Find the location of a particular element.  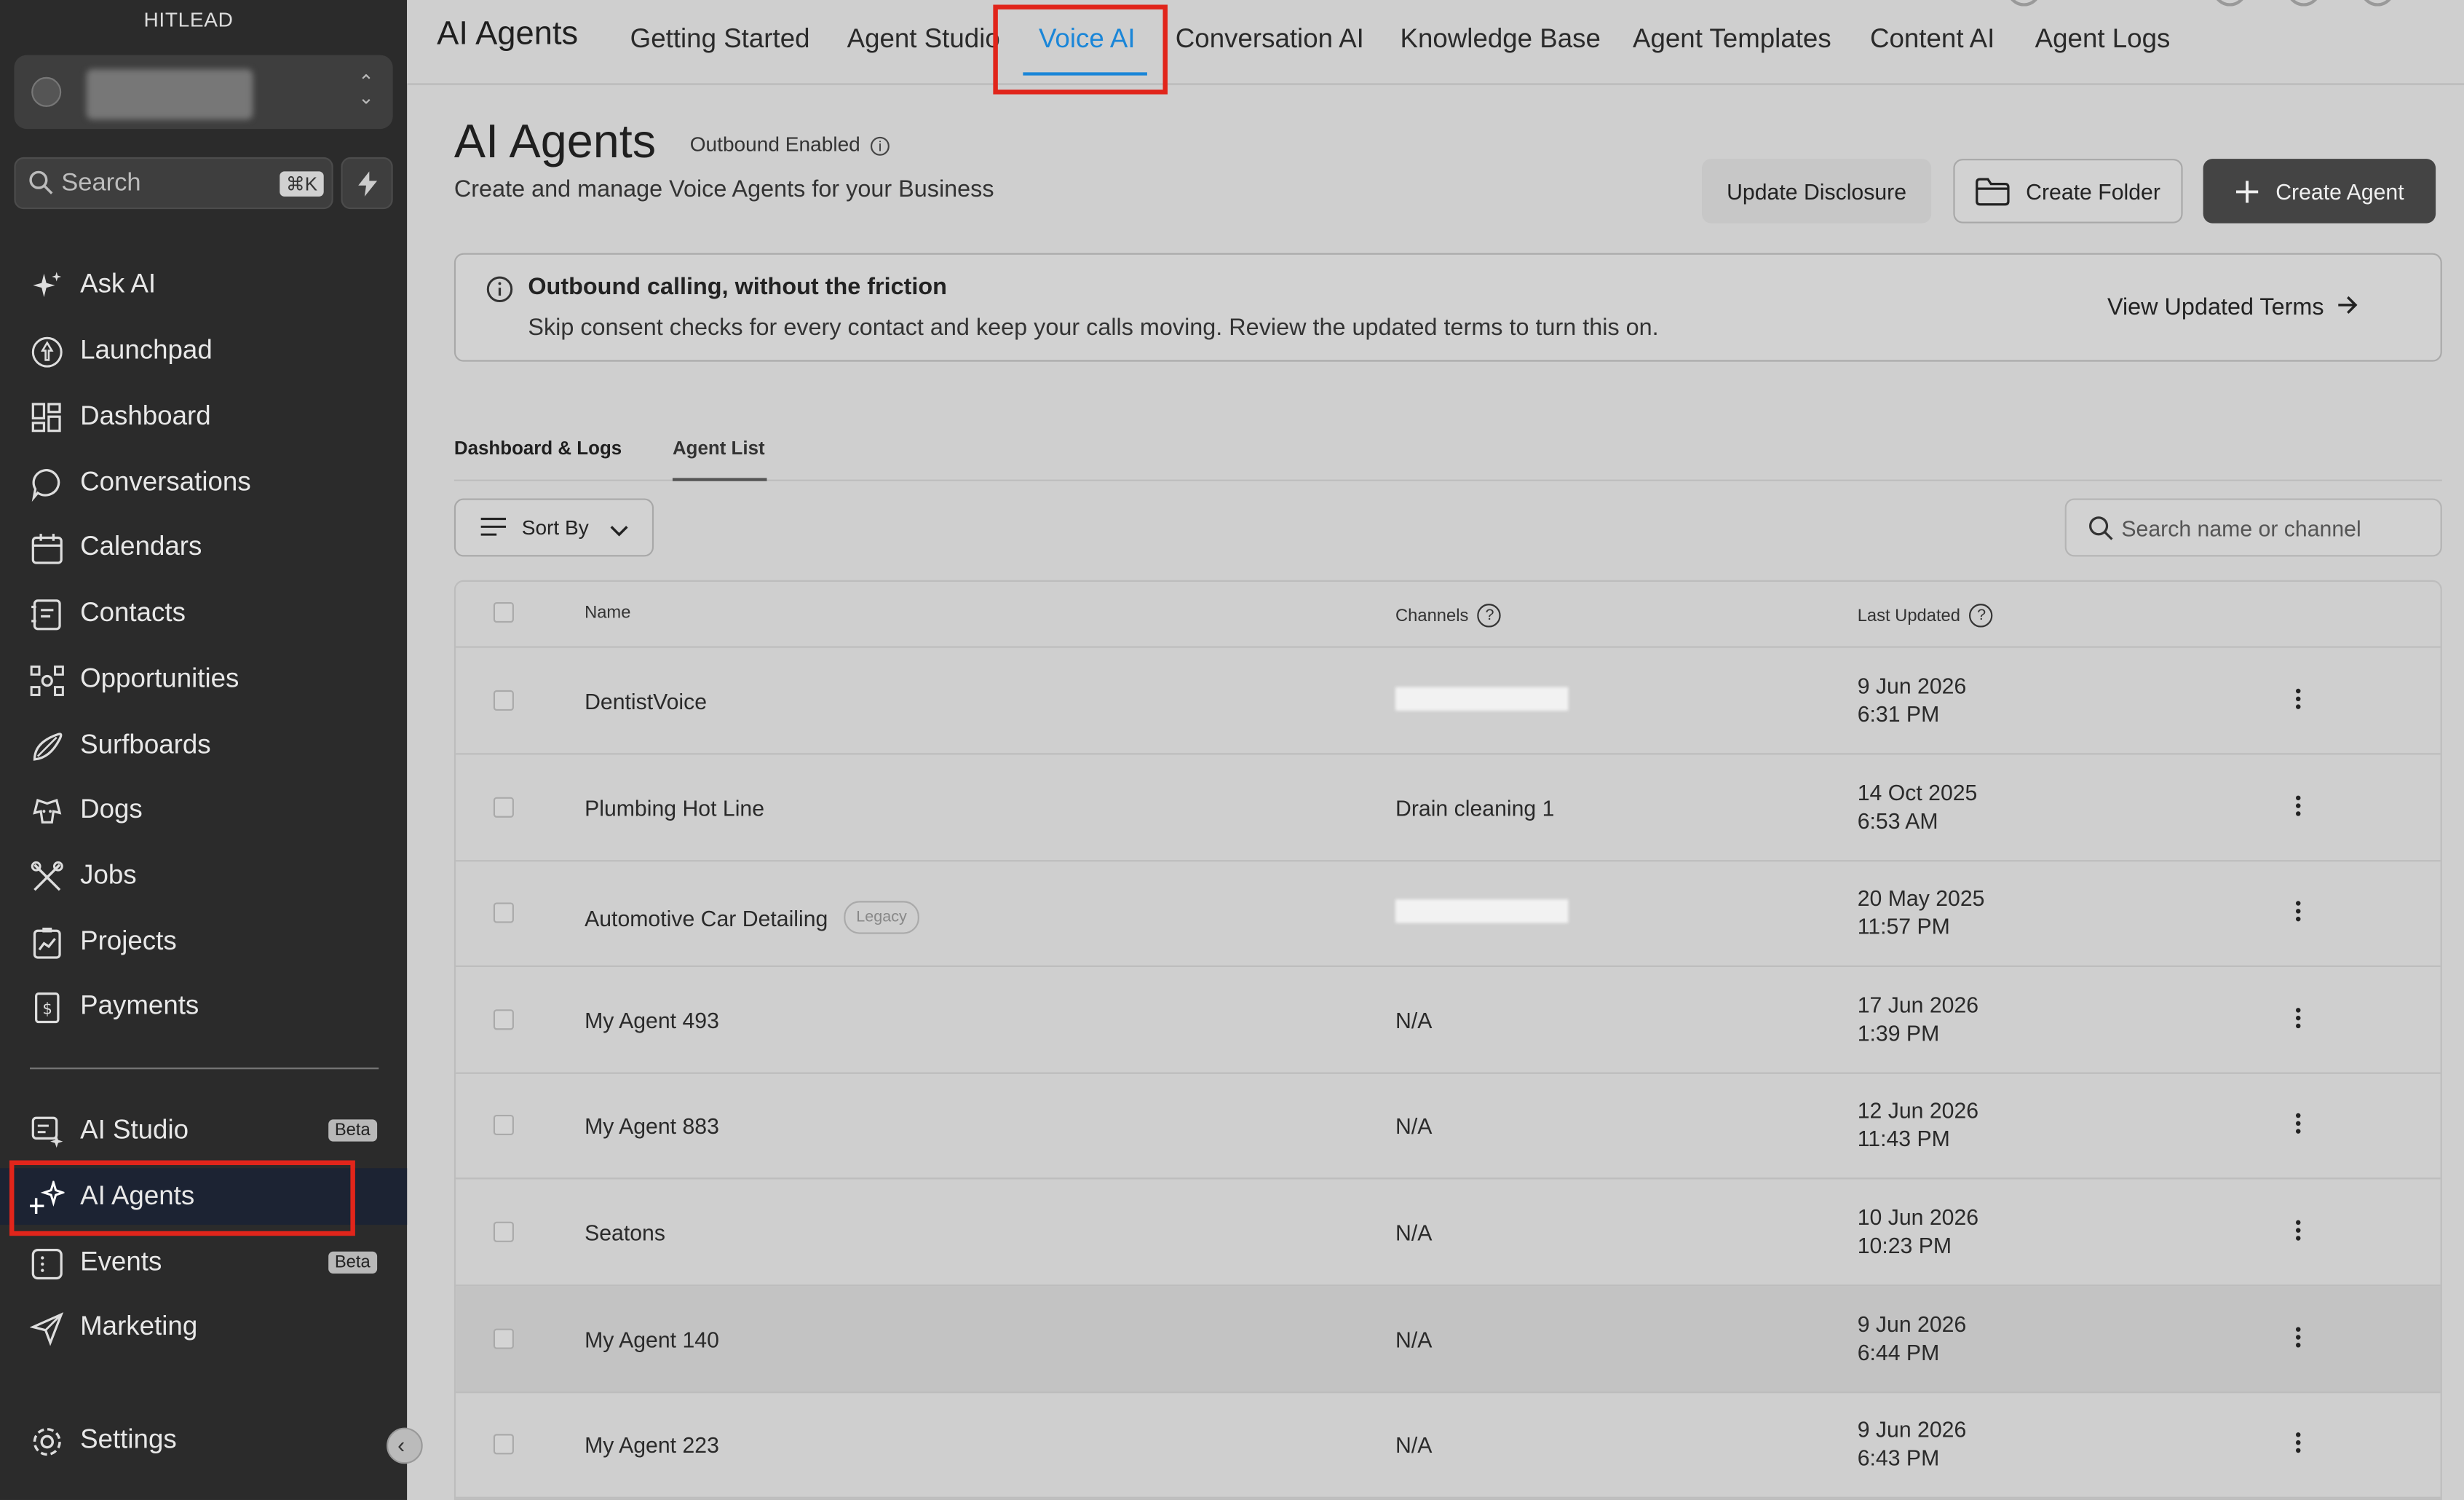

sidebar-item-marketing: Marketing is located at coordinates (203, 1327).